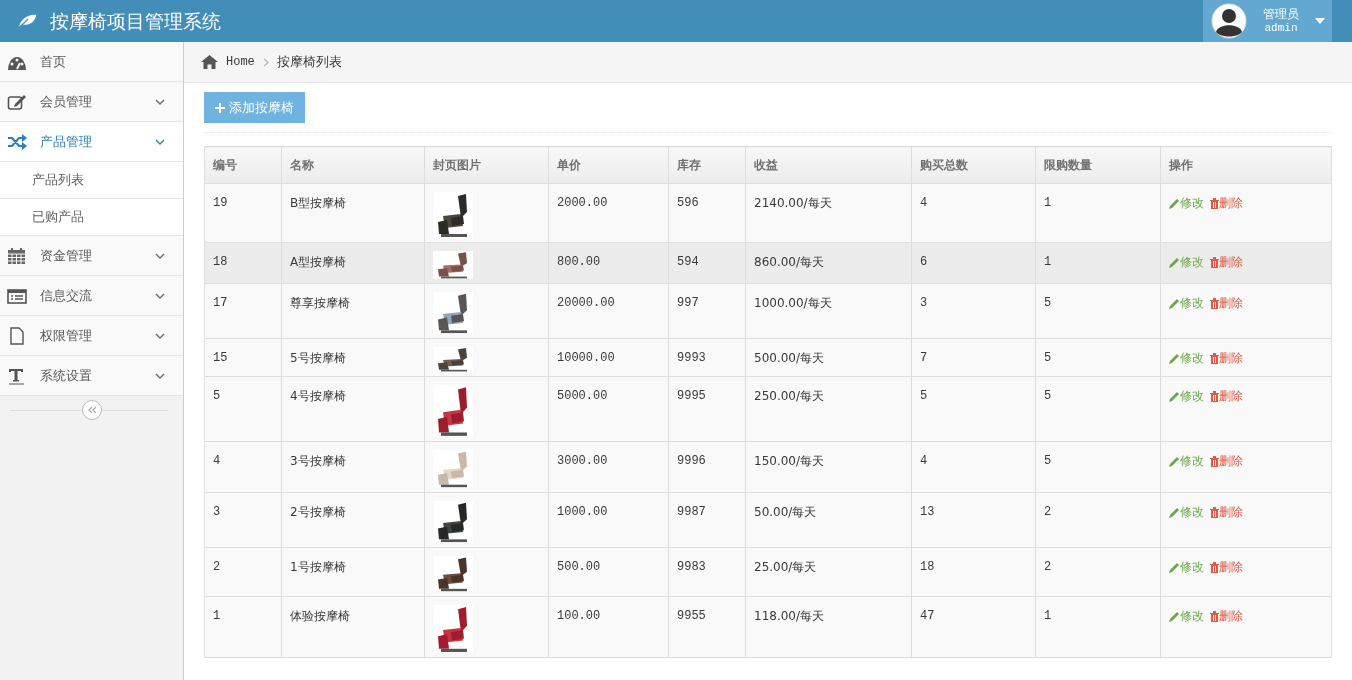 The image size is (1352, 680). Describe the element at coordinates (91, 180) in the screenshot. I see `submenu-item: 产品列表` at that location.